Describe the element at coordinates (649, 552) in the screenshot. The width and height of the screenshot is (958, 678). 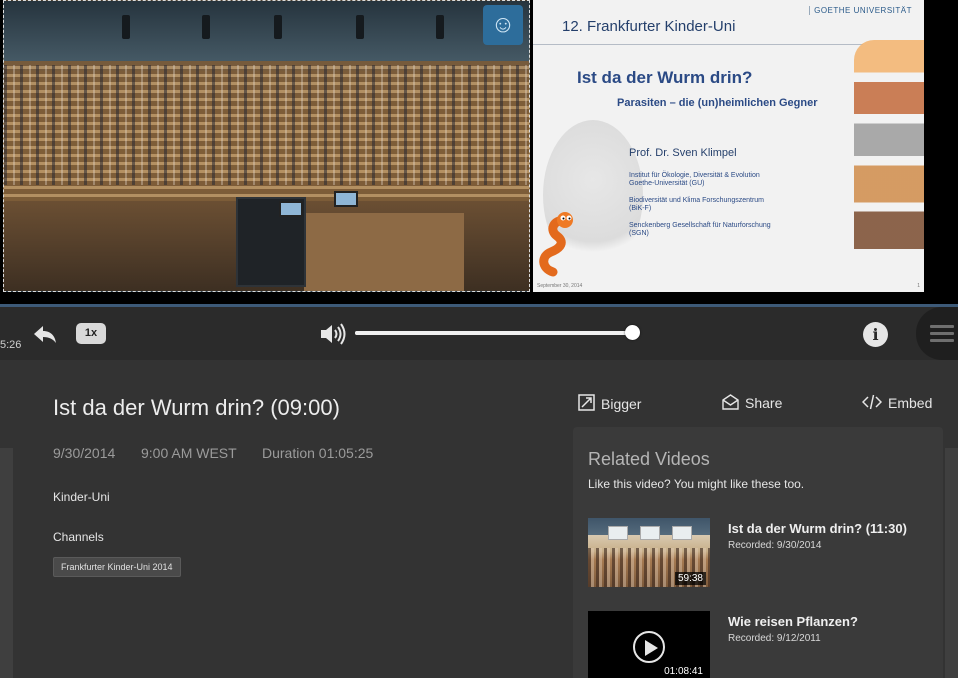
I see `related-video-thumbnail: 59:38` at that location.